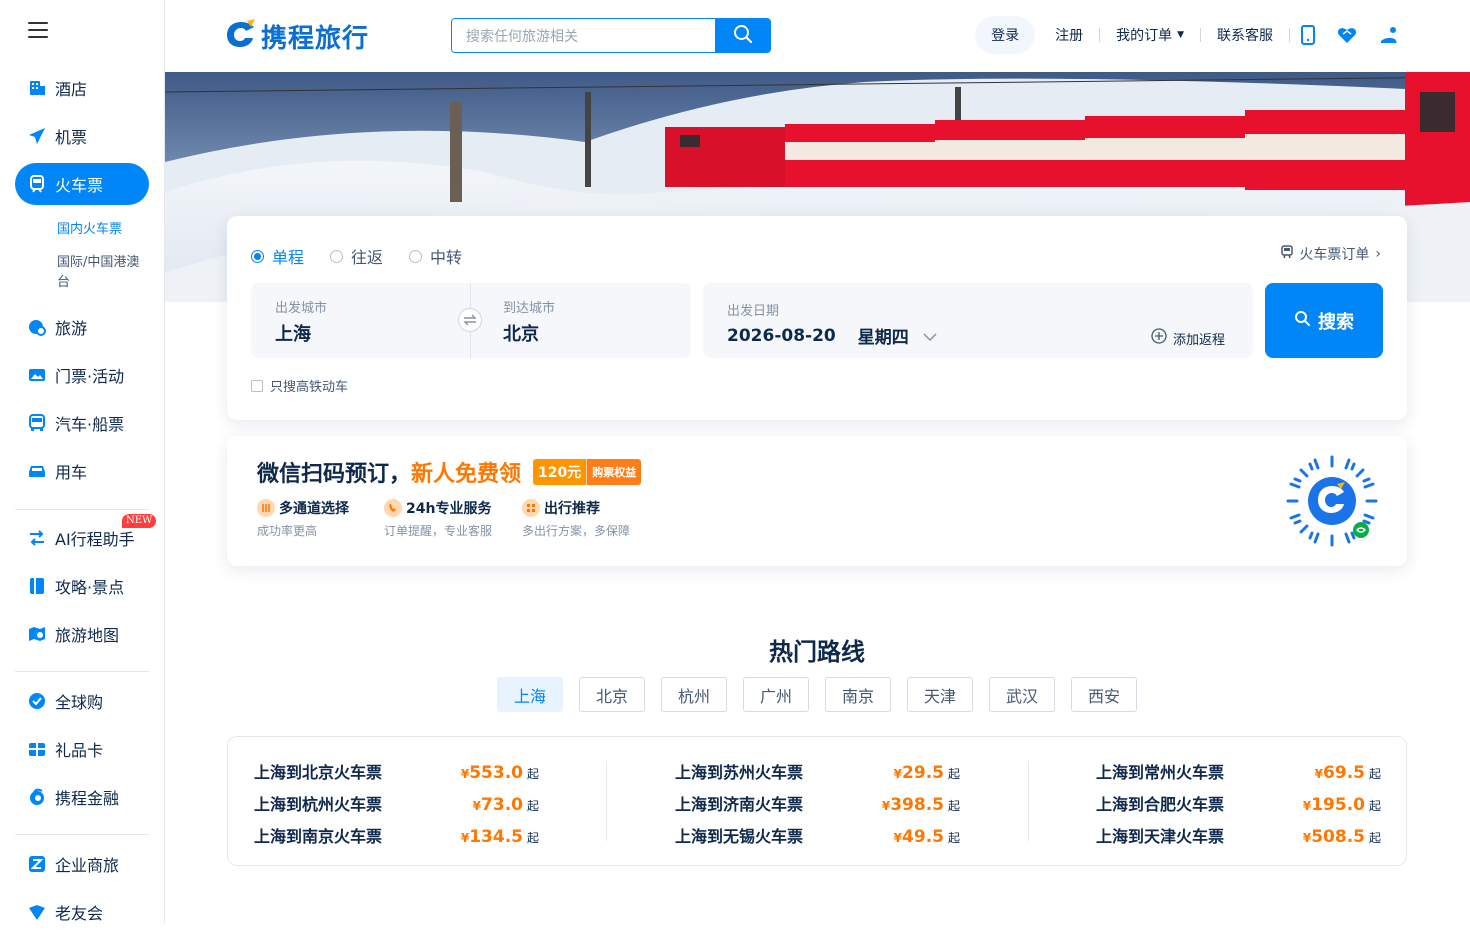  What do you see at coordinates (1378, 254) in the screenshot?
I see `chevron-right-icon: ›` at bounding box center [1378, 254].